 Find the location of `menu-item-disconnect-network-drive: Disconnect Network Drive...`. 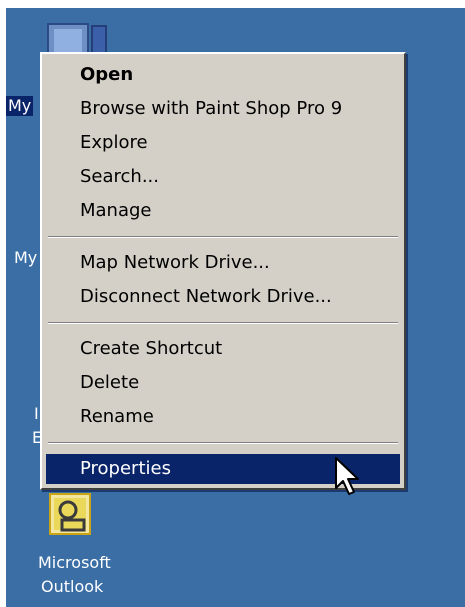

menu-item-disconnect-network-drive: Disconnect Network Drive... is located at coordinates (223, 297).